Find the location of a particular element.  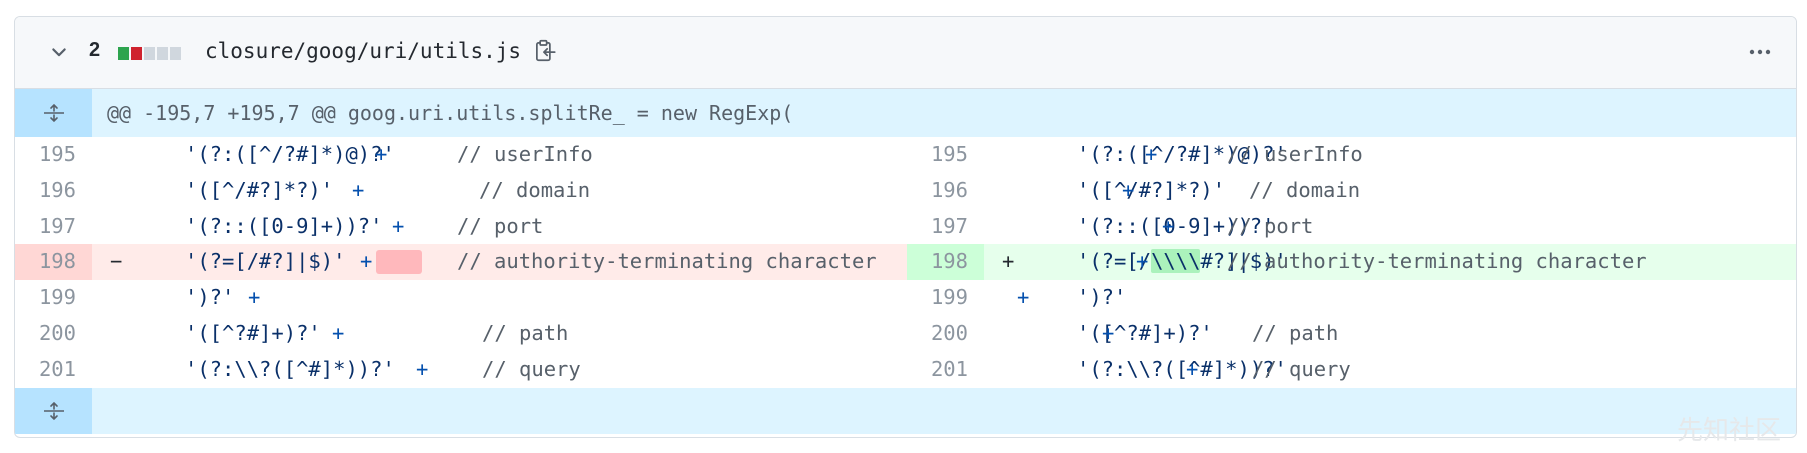

right-line-number: 200 is located at coordinates (945, 334).